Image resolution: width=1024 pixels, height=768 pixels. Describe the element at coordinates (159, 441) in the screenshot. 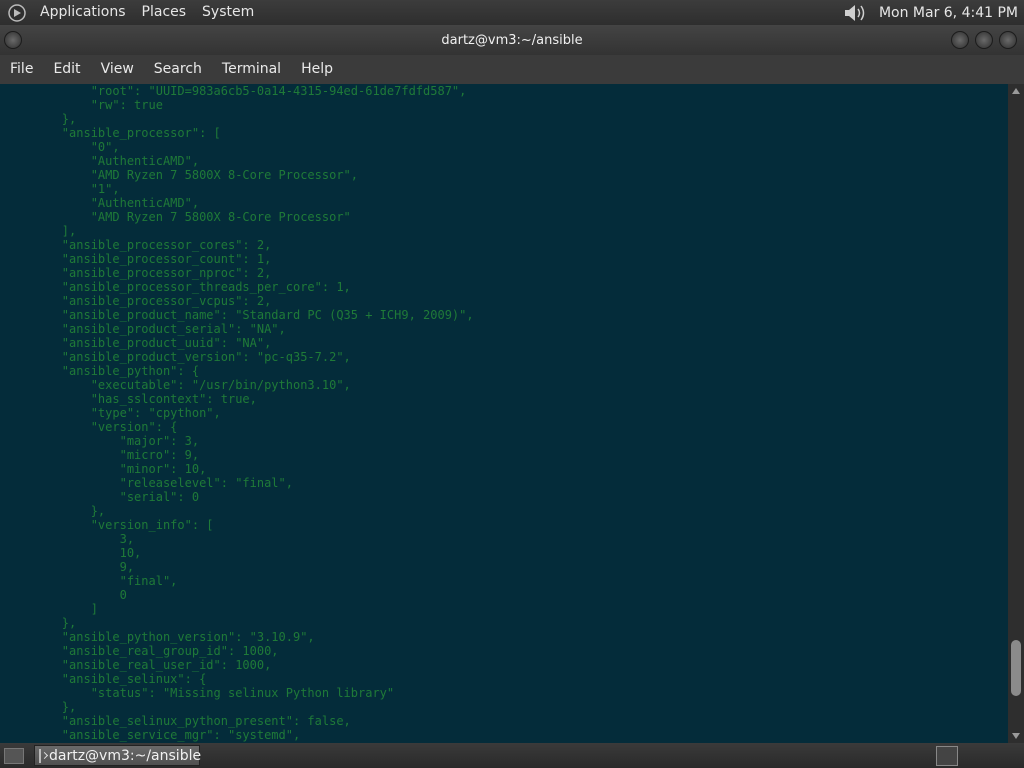

I see `terminal-line: "major": 3,` at that location.